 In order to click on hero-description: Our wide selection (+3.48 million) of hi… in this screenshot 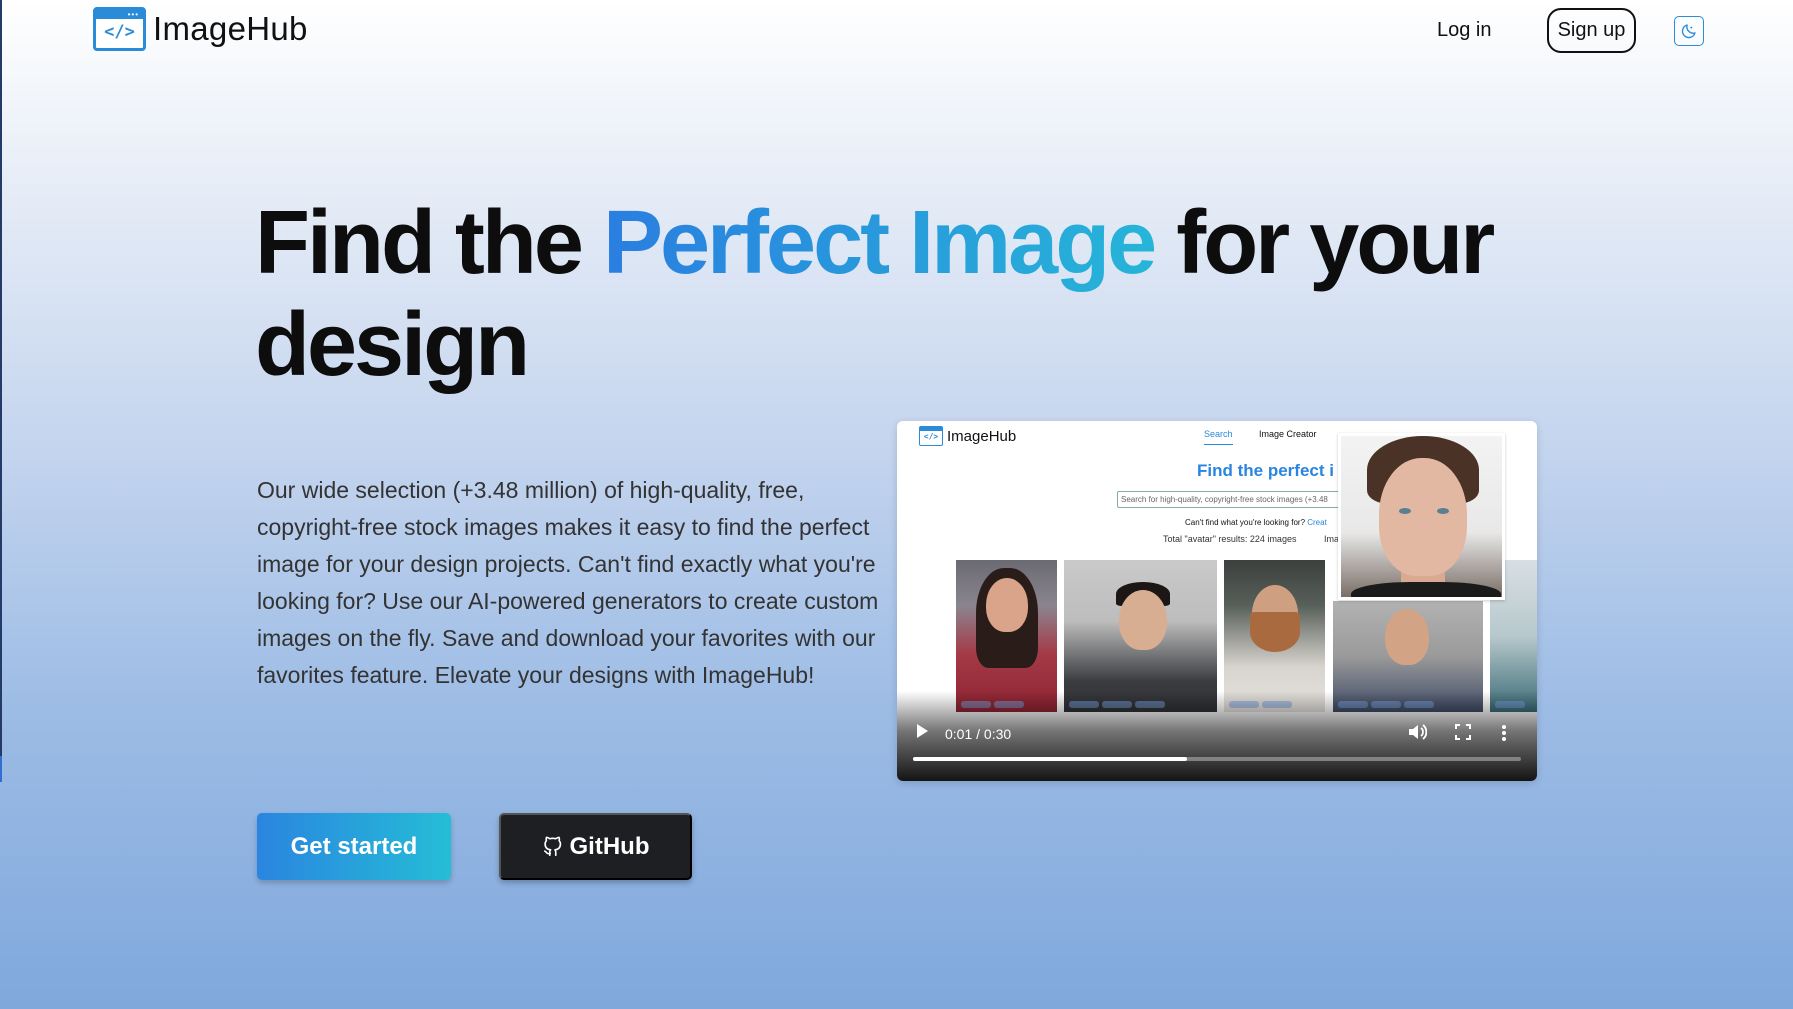, I will do `click(568, 582)`.